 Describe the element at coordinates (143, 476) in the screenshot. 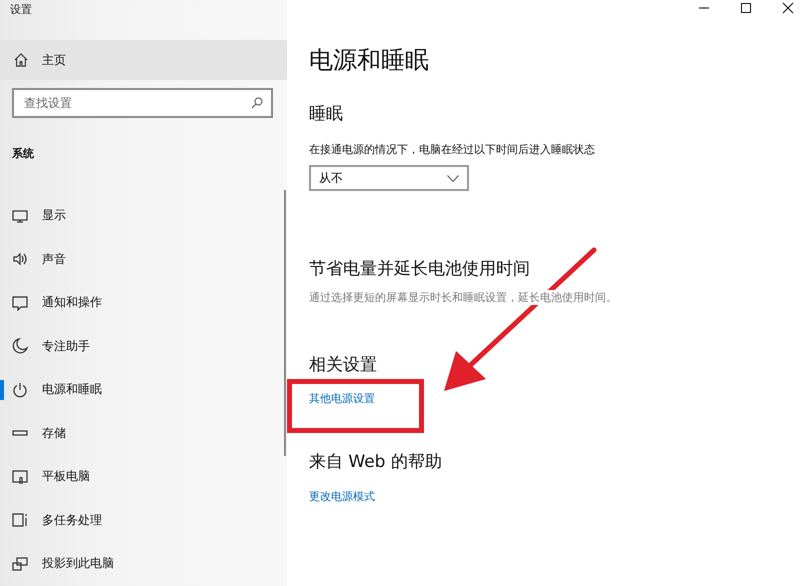

I see `nav-item: 平板电脑` at that location.